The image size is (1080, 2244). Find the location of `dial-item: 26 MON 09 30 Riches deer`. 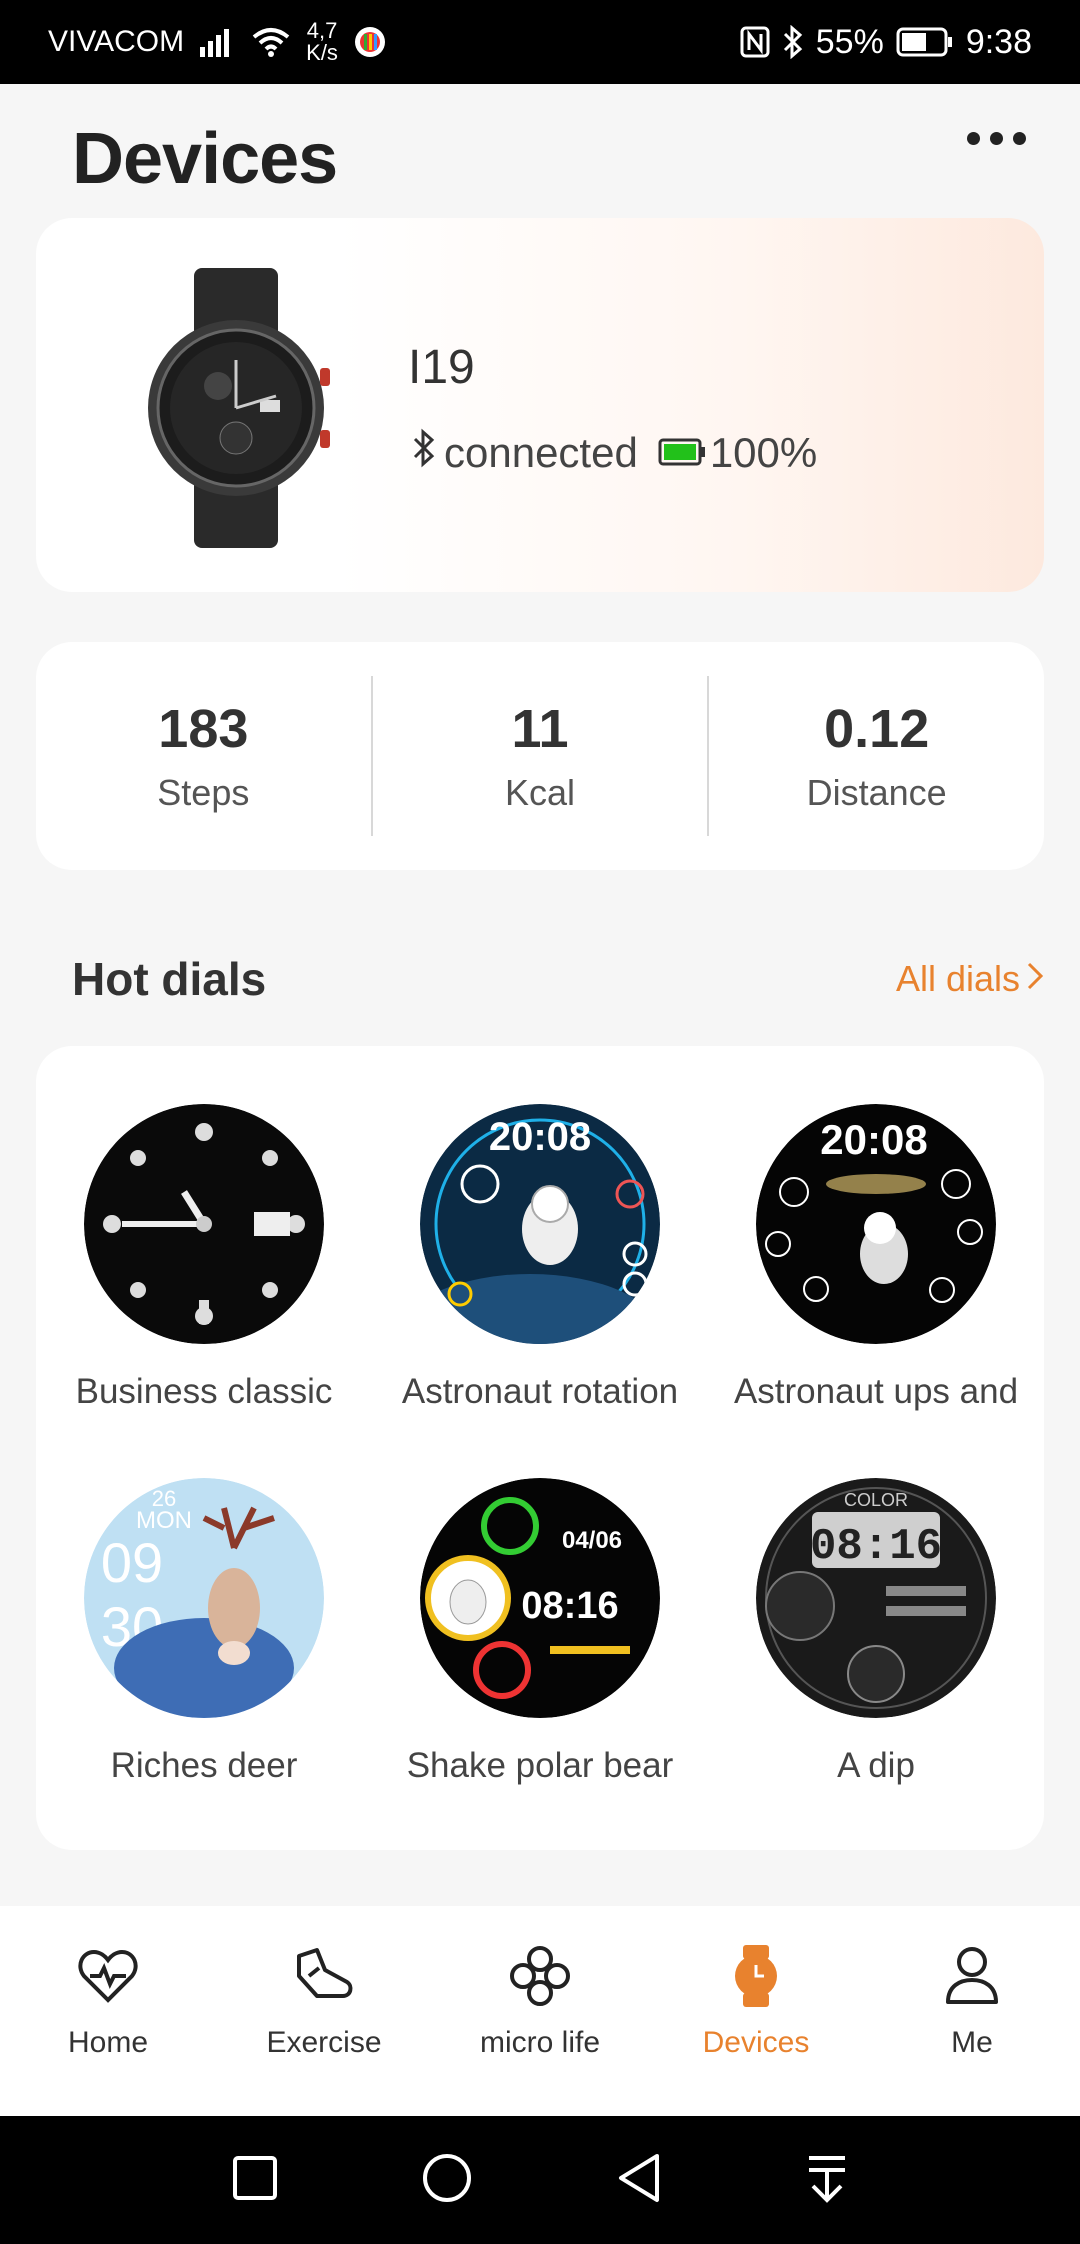

dial-item: 26 MON 09 30 Riches deer is located at coordinates (204, 1632).